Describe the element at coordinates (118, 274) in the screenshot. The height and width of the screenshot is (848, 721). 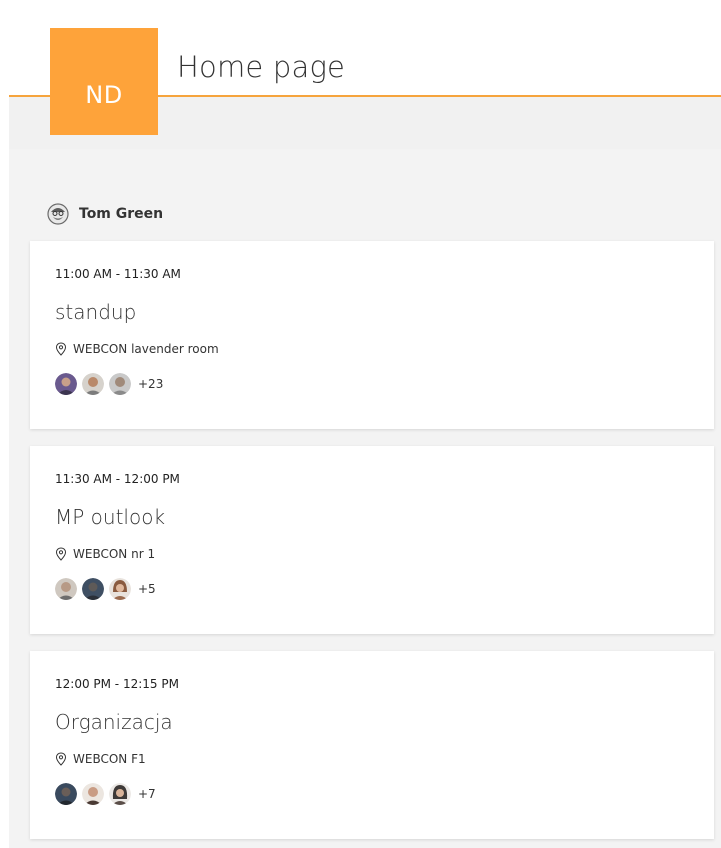
I see `meeting-time: 11:00 AM - 11:30 AM` at that location.